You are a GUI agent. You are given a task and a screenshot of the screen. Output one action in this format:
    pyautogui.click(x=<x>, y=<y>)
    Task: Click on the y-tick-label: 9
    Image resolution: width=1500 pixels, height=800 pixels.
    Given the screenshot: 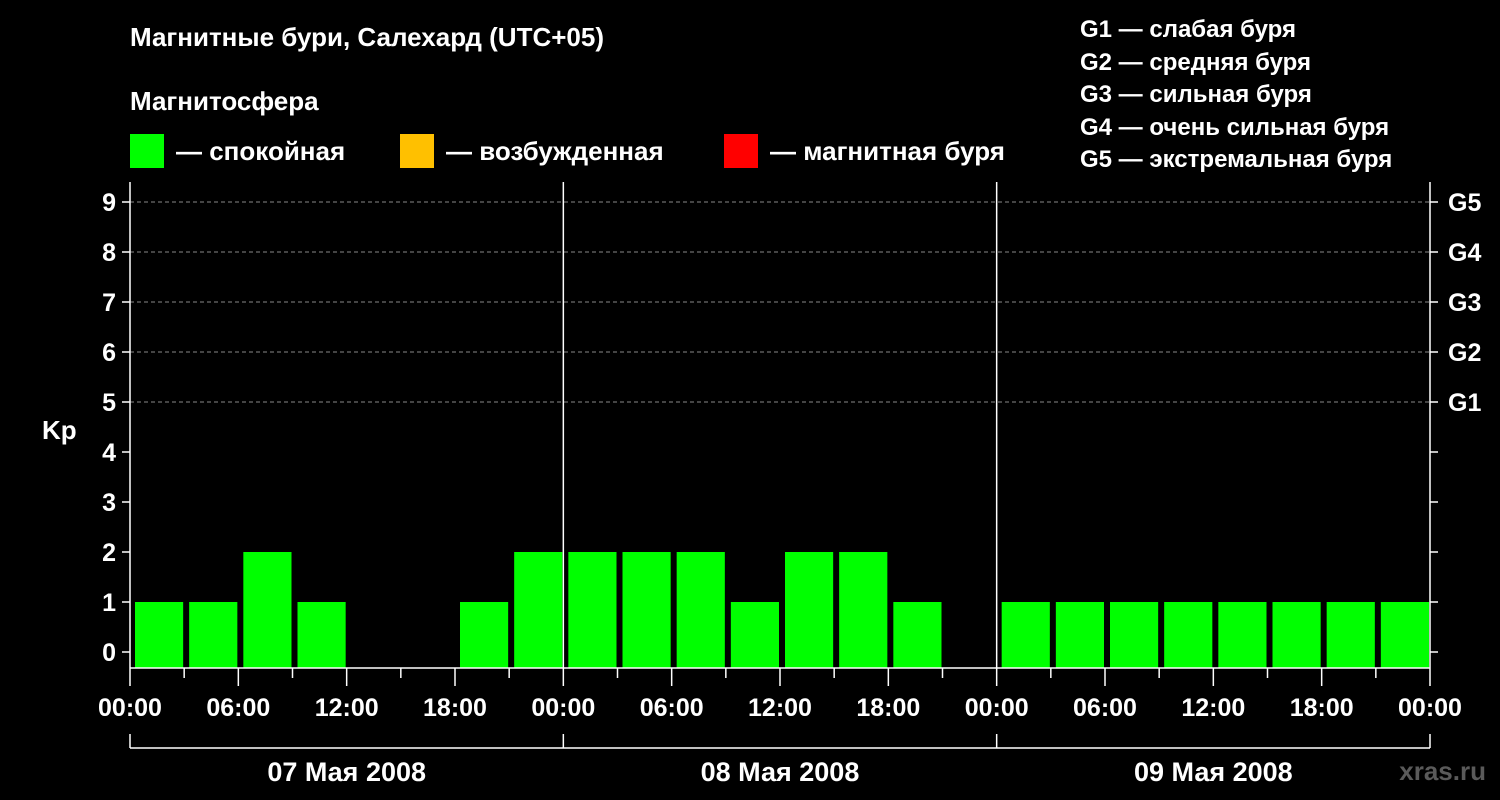 What is the action you would take?
    pyautogui.click(x=109, y=203)
    